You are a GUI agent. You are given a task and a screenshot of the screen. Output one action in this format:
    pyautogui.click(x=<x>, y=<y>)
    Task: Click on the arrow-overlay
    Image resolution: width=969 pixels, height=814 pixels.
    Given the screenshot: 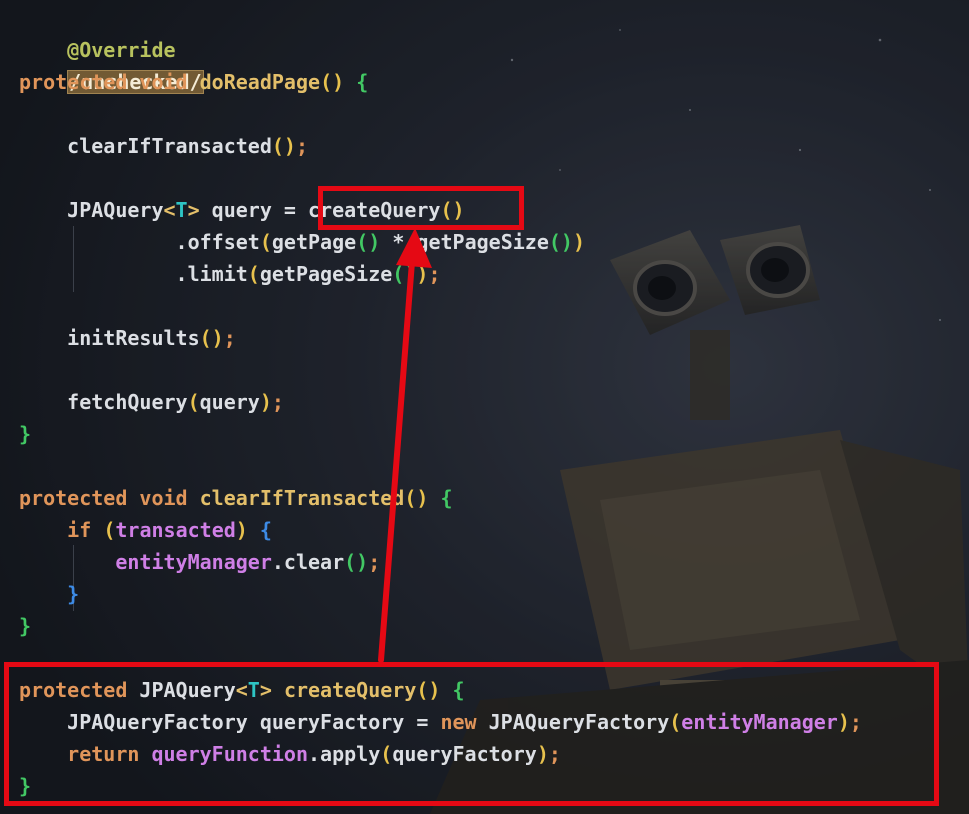 What is the action you would take?
    pyautogui.click(x=405, y=445)
    